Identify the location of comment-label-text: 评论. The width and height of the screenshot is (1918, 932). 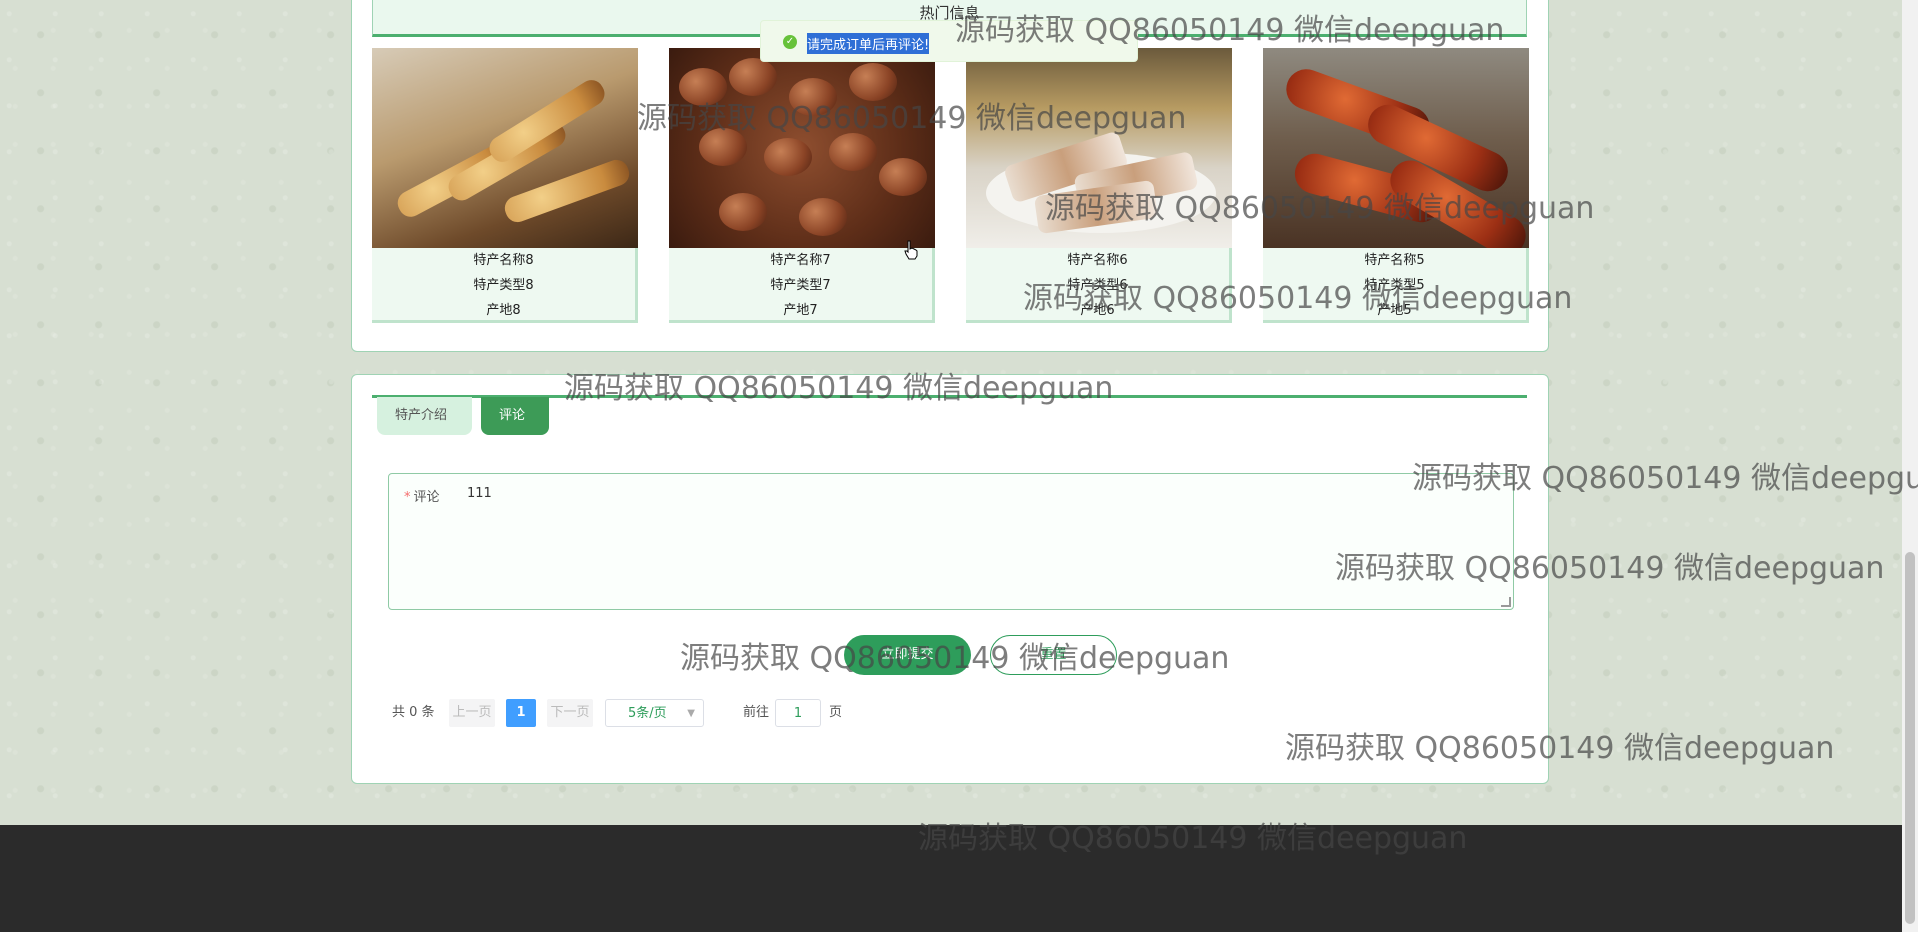
(426, 497).